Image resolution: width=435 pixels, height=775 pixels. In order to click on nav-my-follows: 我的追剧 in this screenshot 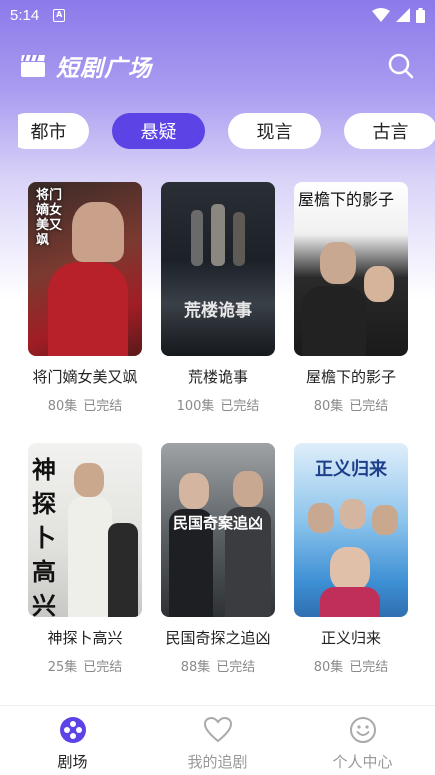, I will do `click(217, 740)`.